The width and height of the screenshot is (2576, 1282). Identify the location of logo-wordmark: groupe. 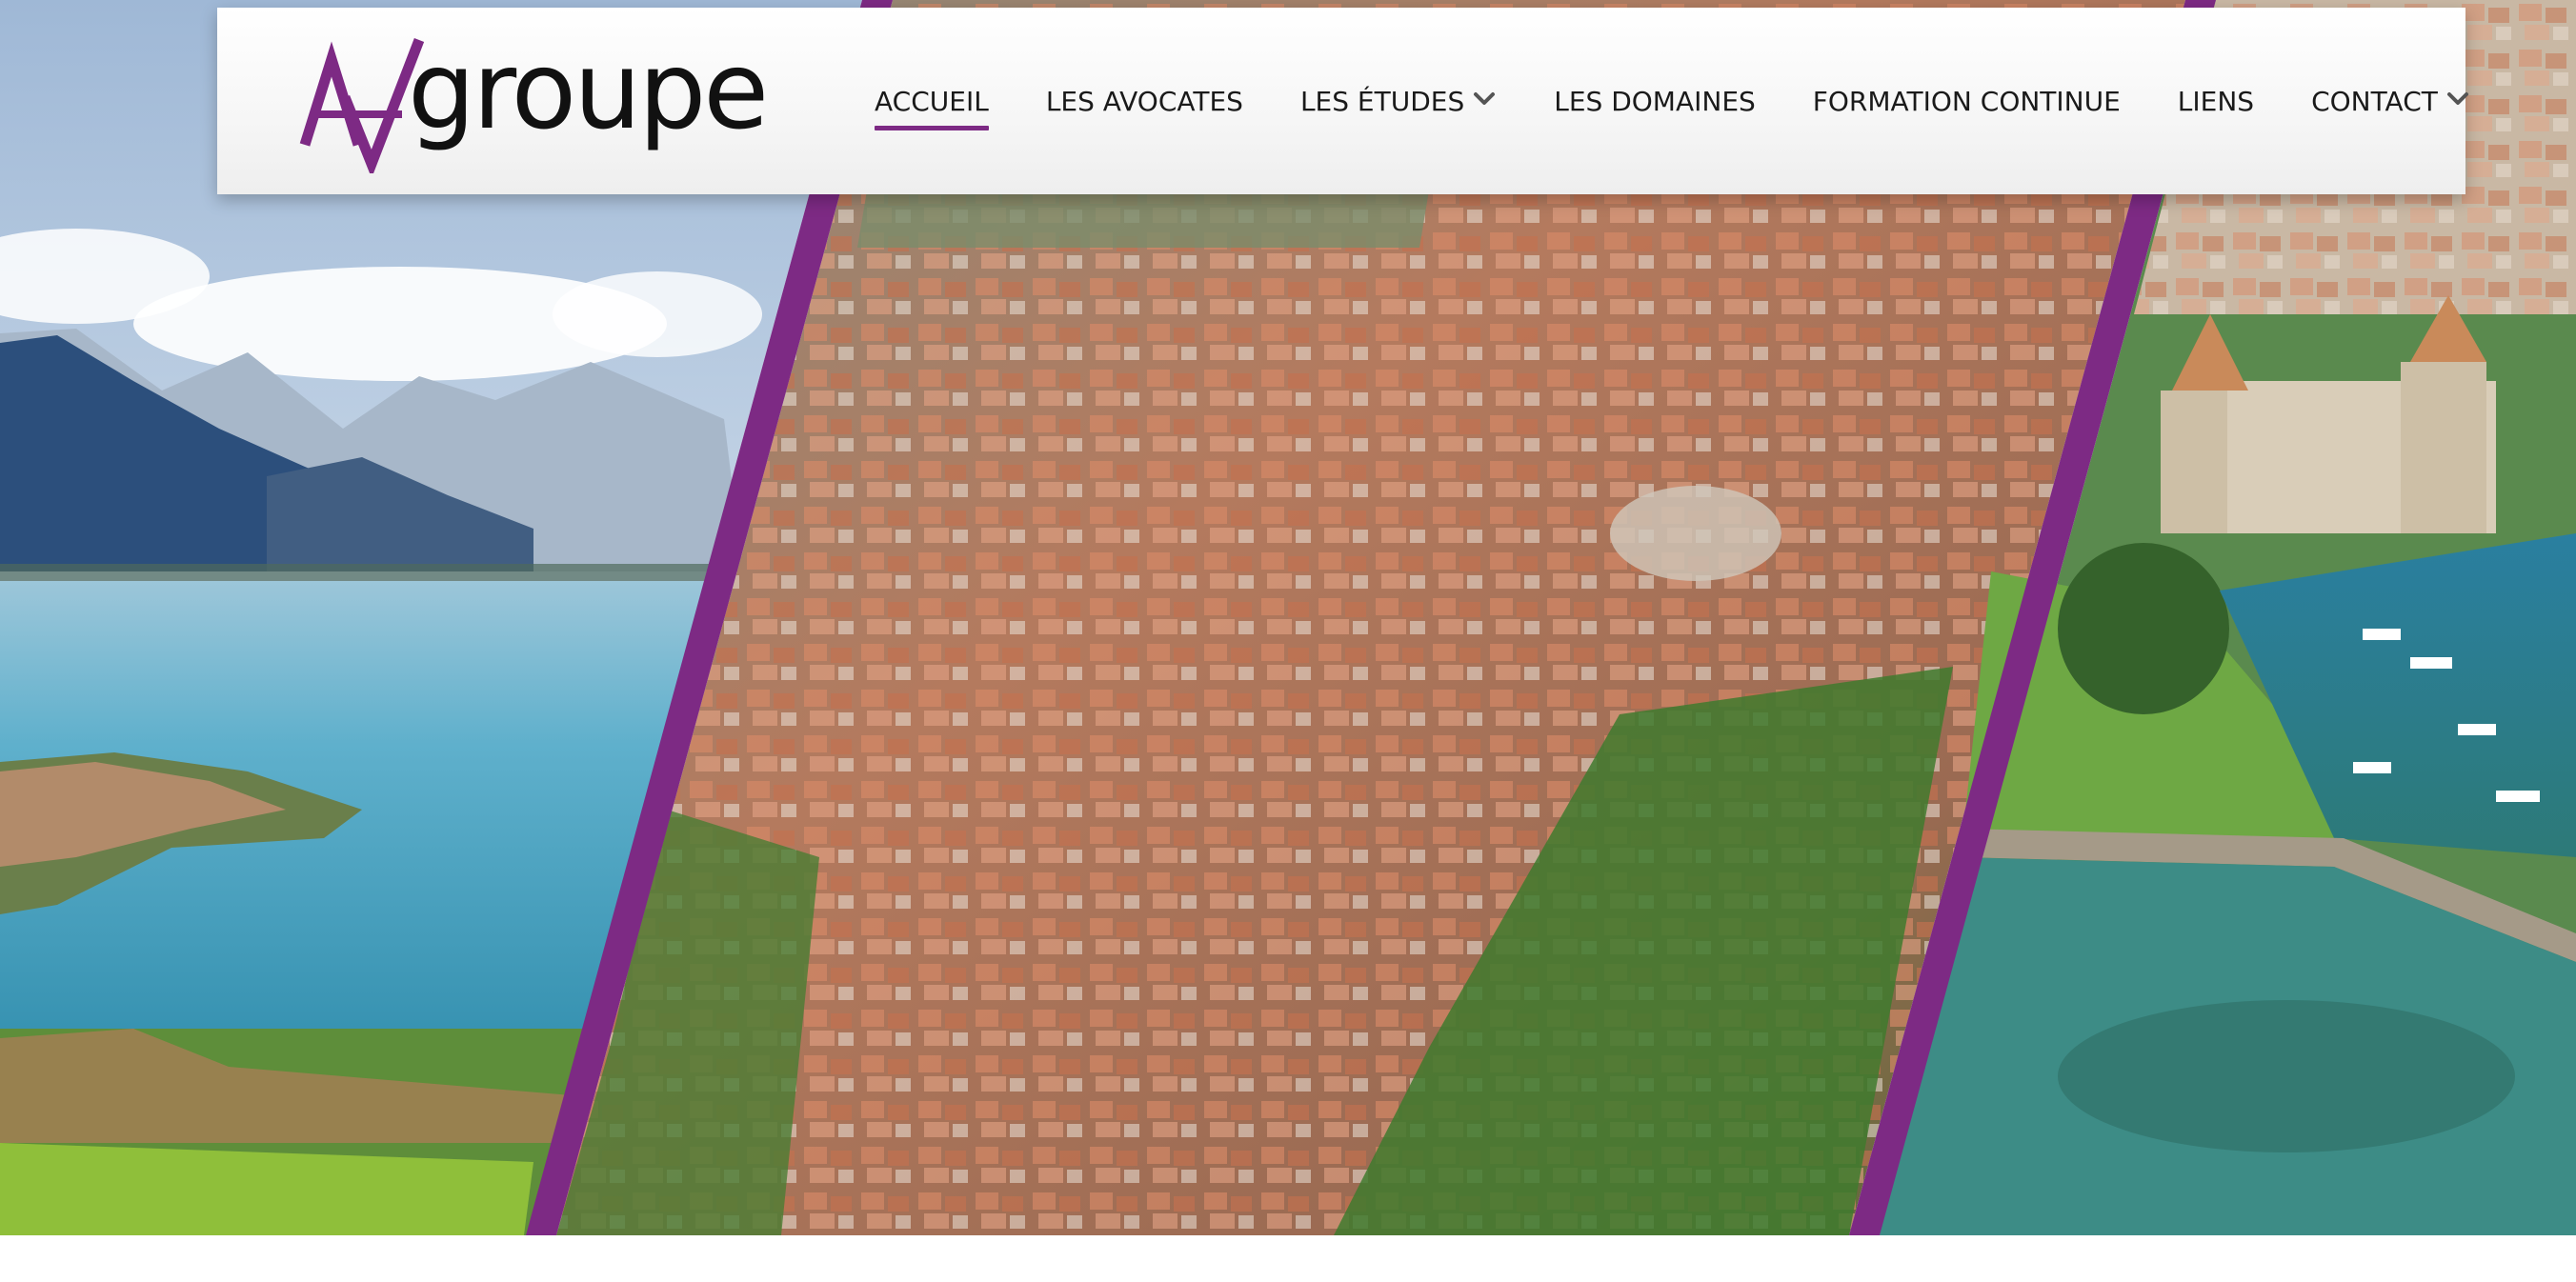
(589, 91).